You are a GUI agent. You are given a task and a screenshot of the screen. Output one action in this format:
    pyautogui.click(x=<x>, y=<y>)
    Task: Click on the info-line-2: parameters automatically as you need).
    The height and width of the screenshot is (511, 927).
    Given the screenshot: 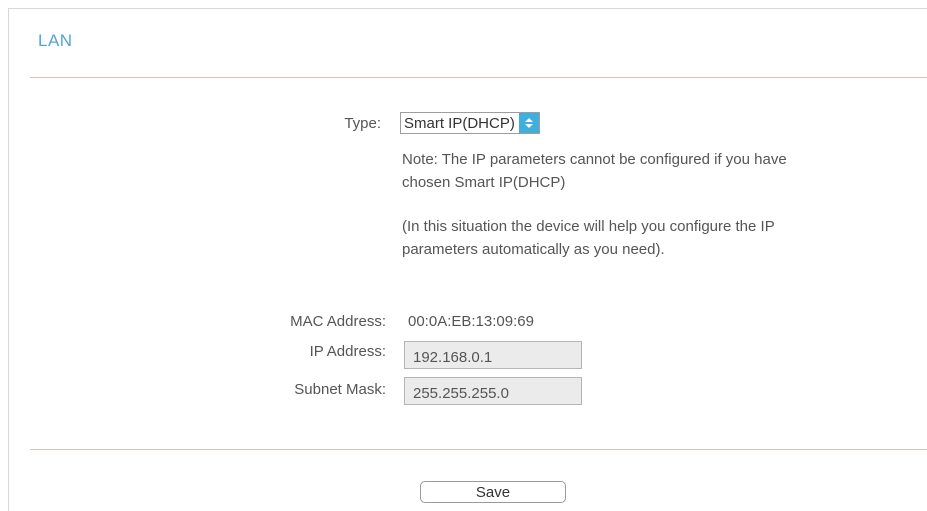 What is the action you would take?
    pyautogui.click(x=533, y=249)
    